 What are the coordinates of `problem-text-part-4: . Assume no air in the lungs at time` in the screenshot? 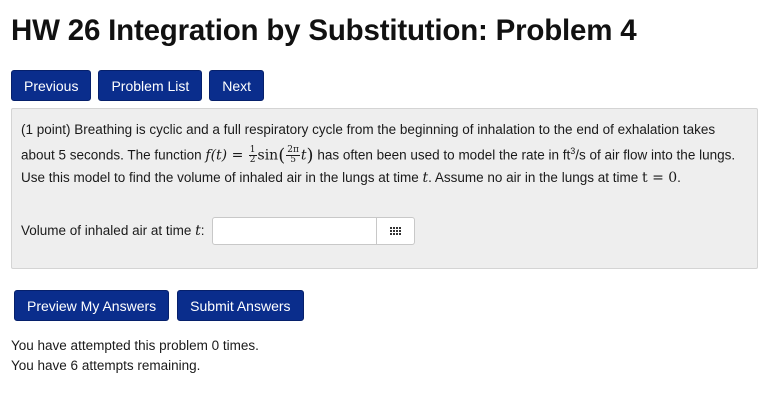 It's located at (533, 177).